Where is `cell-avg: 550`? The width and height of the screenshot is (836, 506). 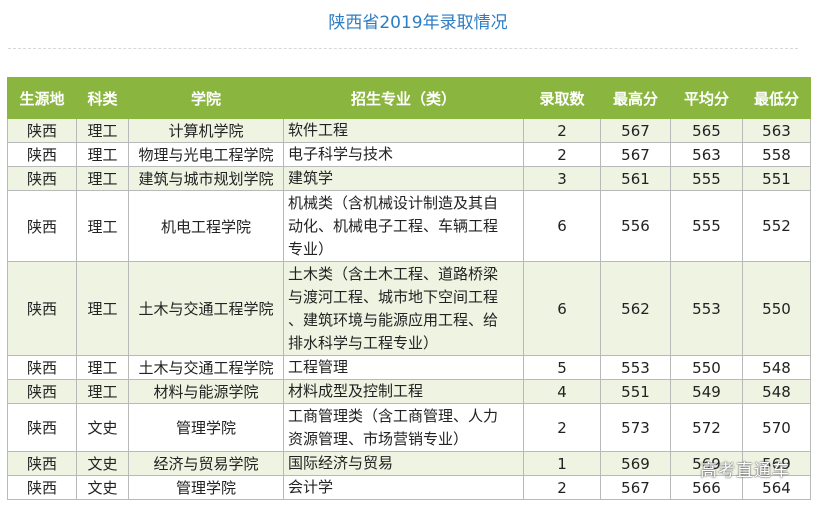
cell-avg: 550 is located at coordinates (706, 367).